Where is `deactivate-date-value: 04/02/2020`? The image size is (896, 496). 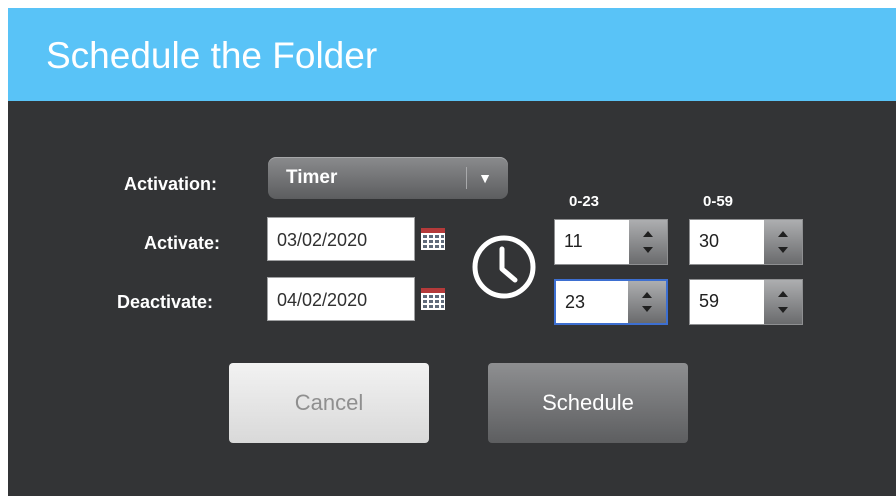 deactivate-date-value: 04/02/2020 is located at coordinates (322, 300).